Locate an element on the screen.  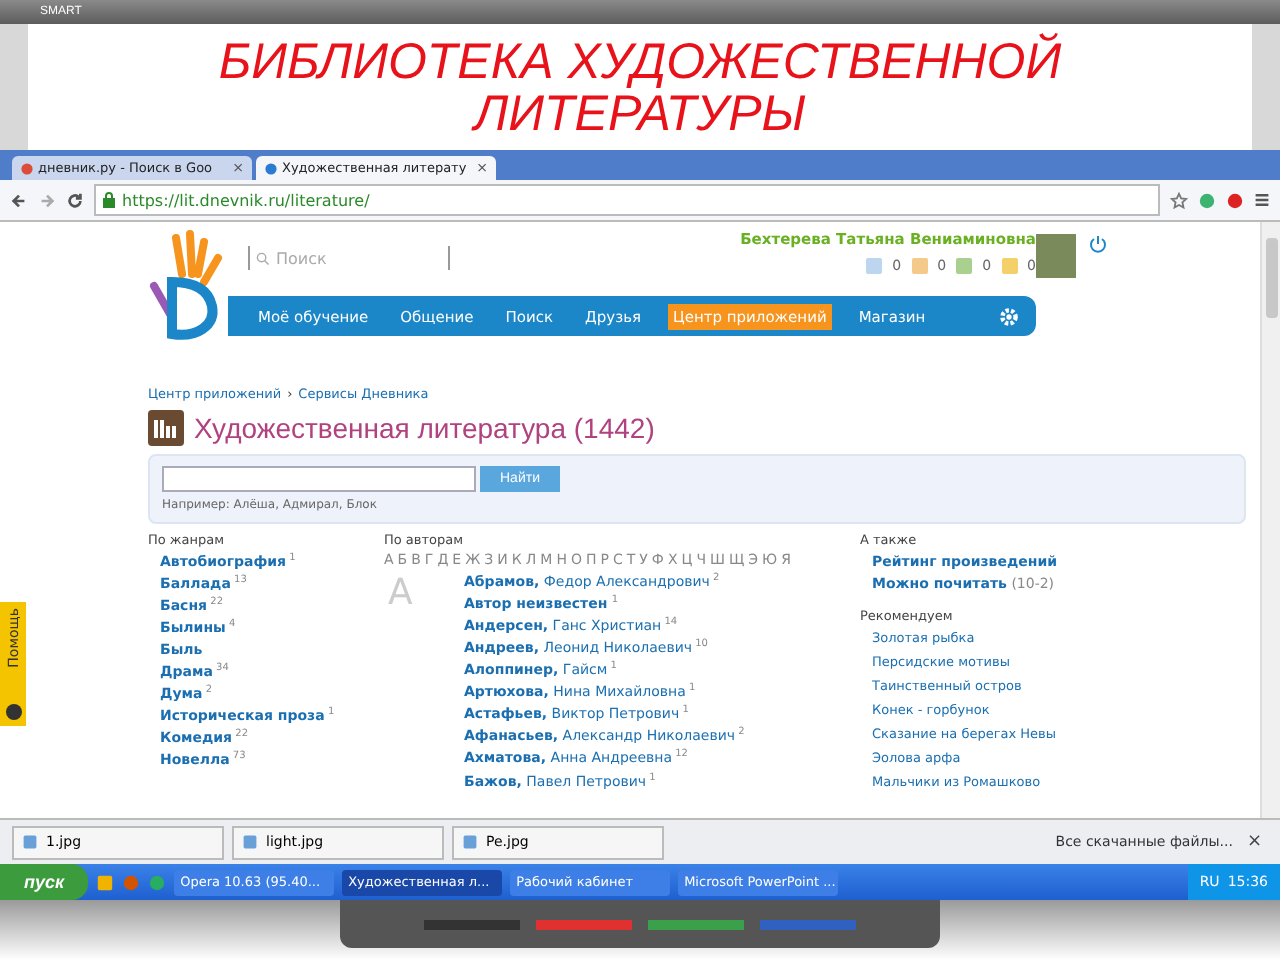
book-search-field is located at coordinates (319, 479).